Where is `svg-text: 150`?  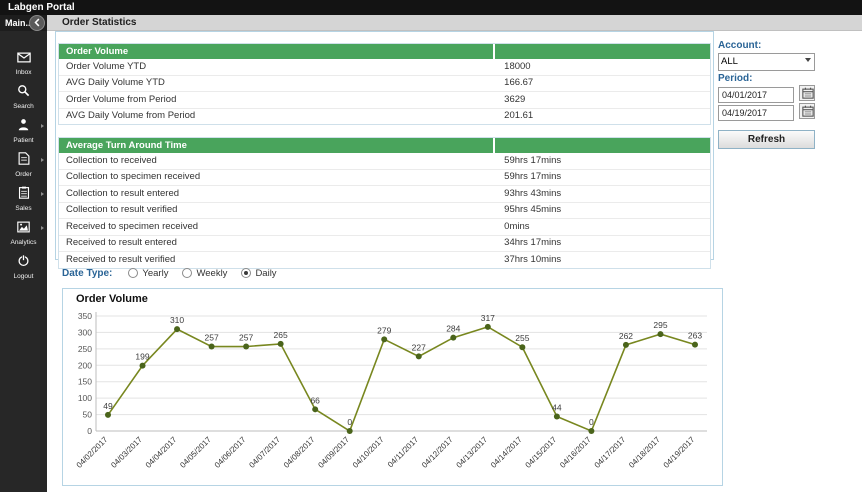 svg-text: 150 is located at coordinates (85, 382).